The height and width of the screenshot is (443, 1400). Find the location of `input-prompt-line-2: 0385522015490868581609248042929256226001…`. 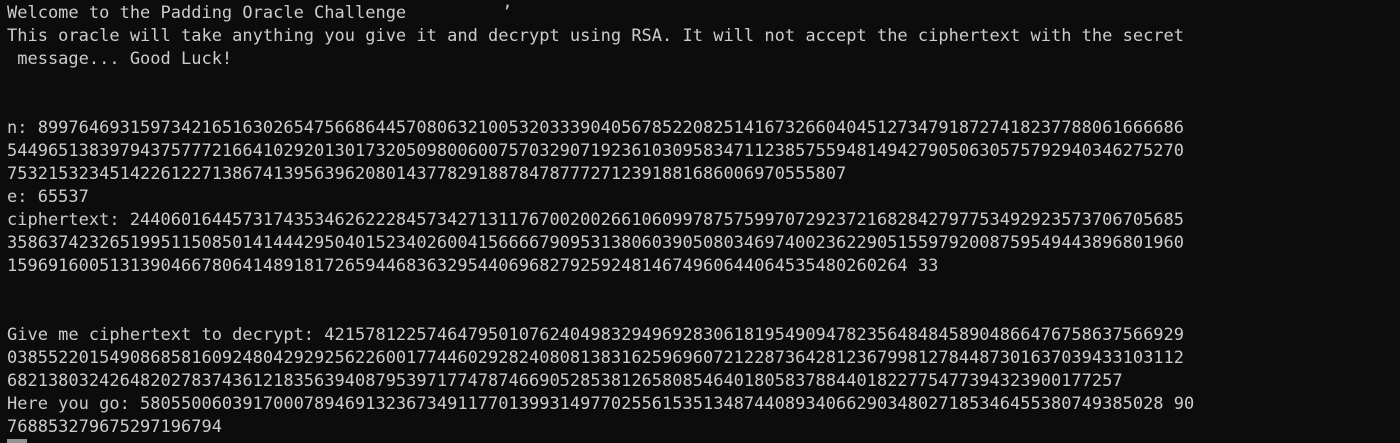

input-prompt-line-2: 0385522015490868581609248042929256226001… is located at coordinates (596, 358).